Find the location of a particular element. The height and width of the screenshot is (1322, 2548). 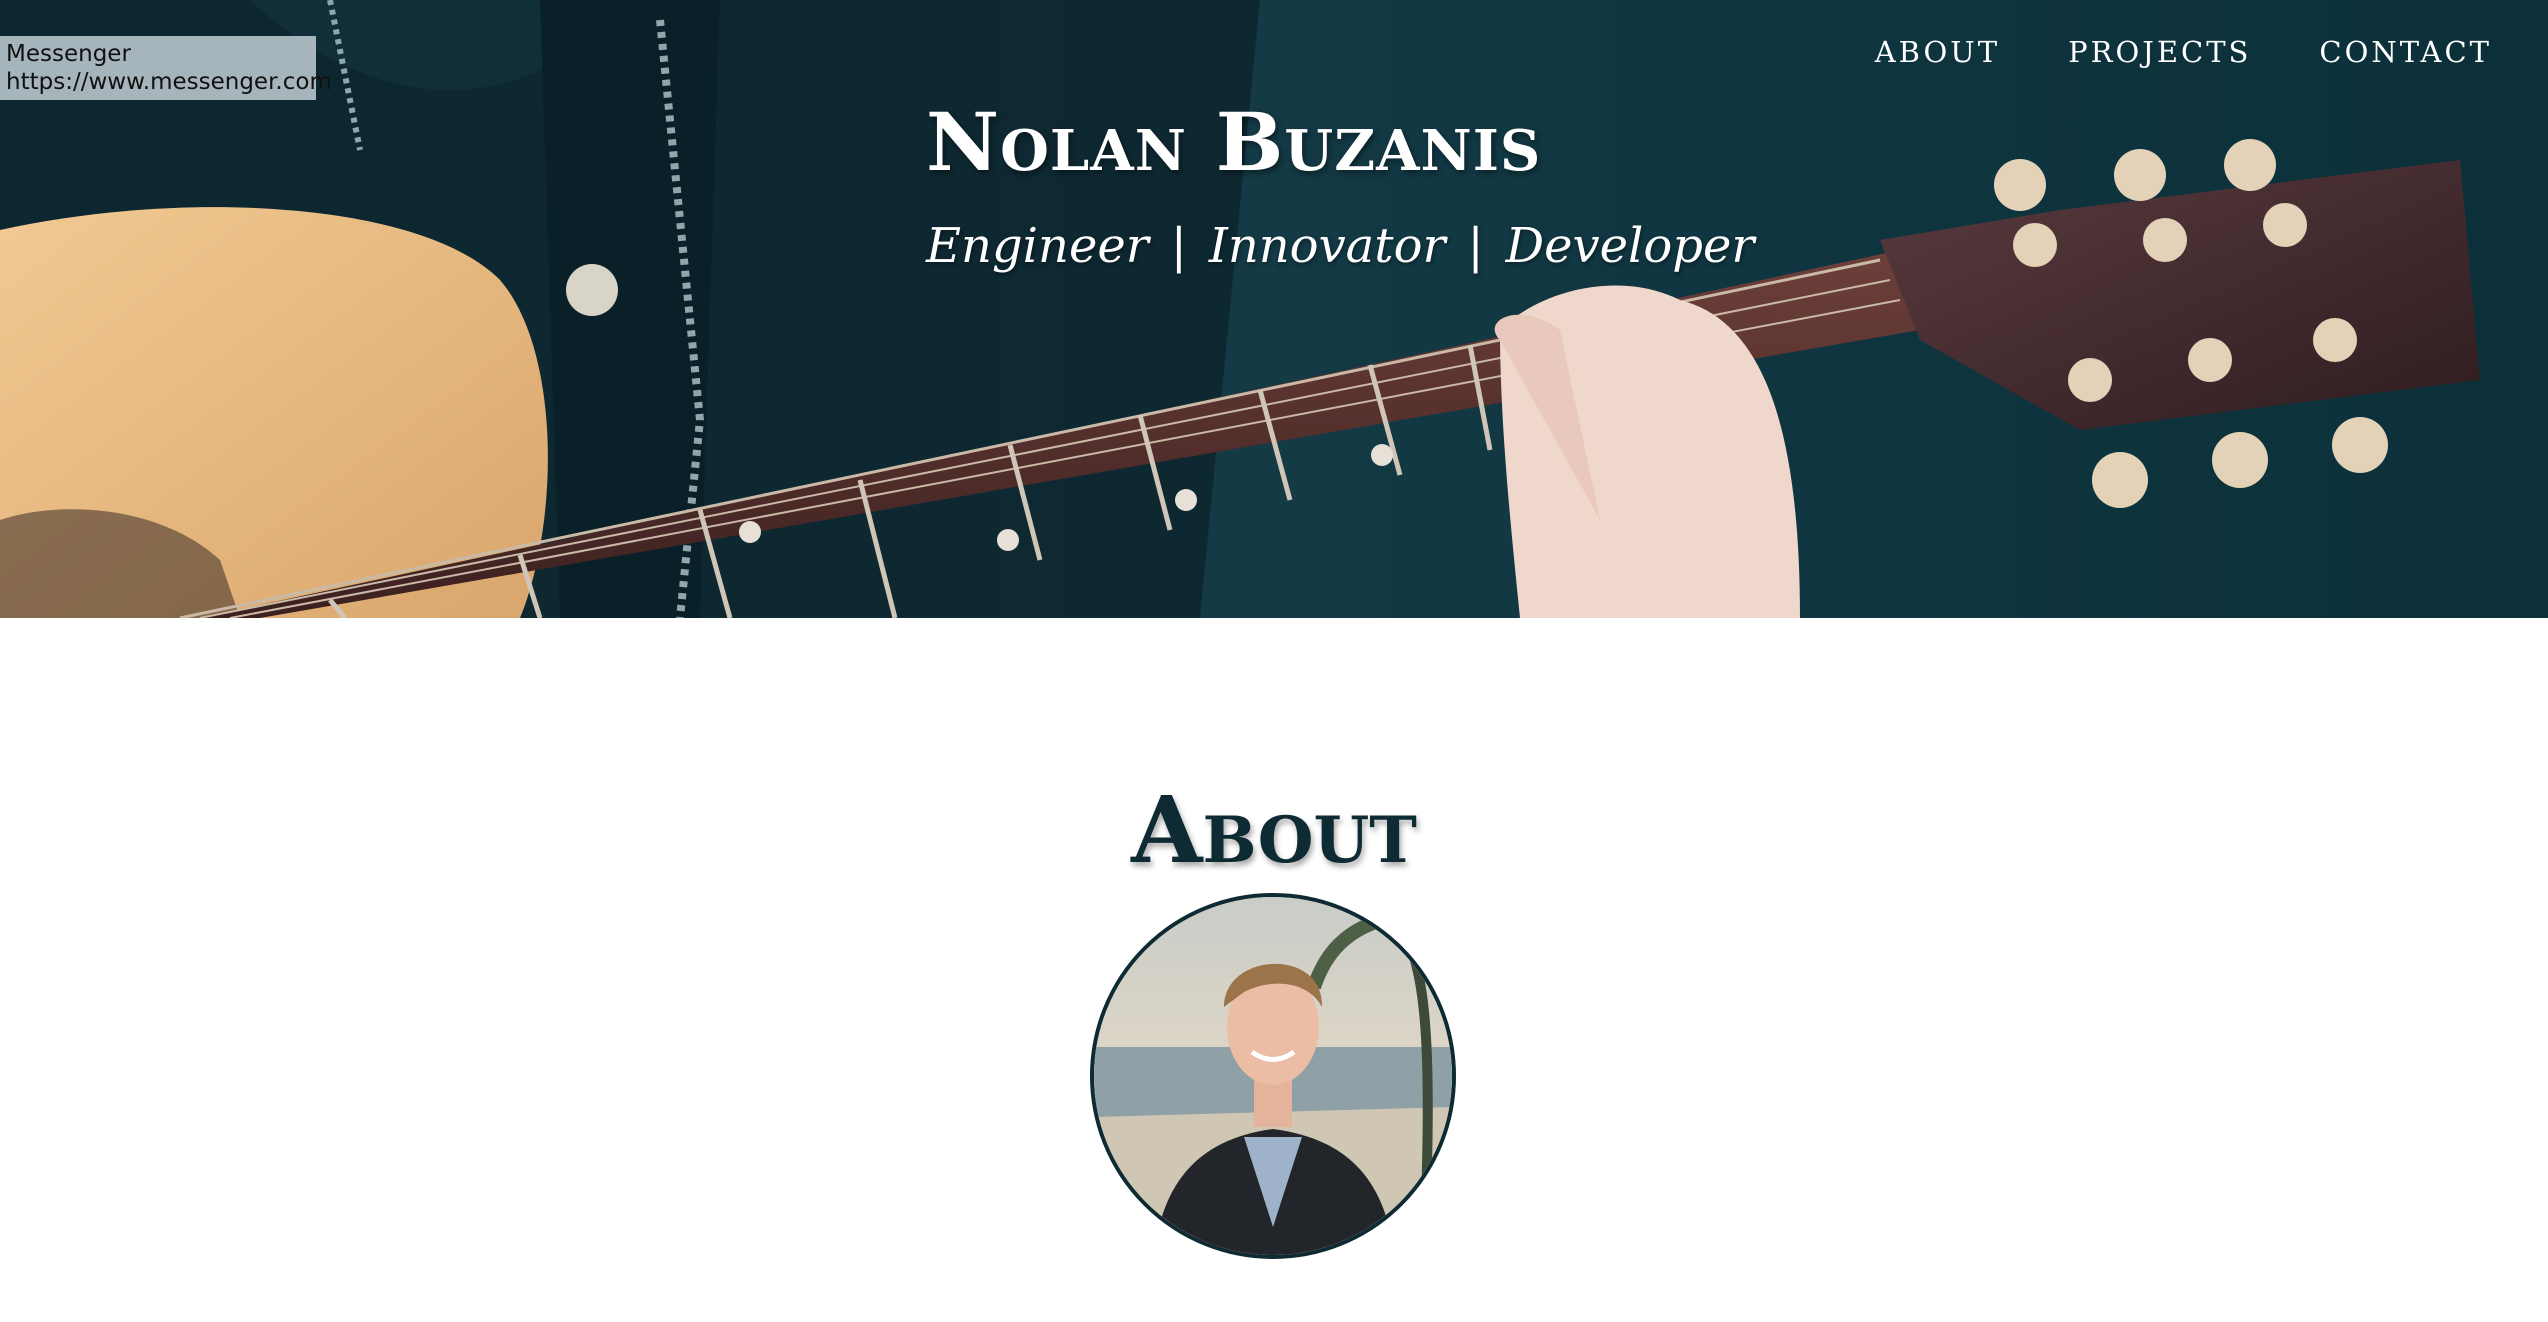

site-subtitle: Engineer | Innovator | Developer is located at coordinates (1340, 246).